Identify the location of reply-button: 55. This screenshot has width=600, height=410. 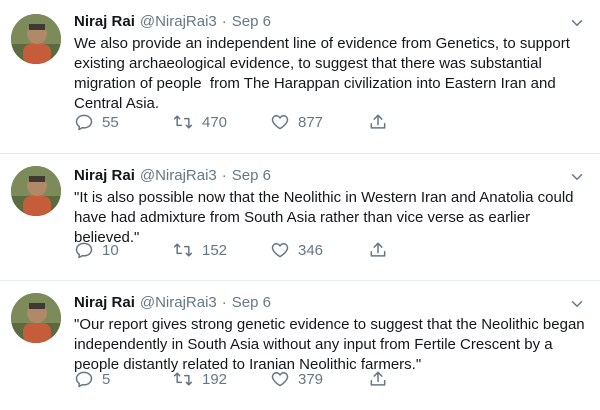
(96, 122).